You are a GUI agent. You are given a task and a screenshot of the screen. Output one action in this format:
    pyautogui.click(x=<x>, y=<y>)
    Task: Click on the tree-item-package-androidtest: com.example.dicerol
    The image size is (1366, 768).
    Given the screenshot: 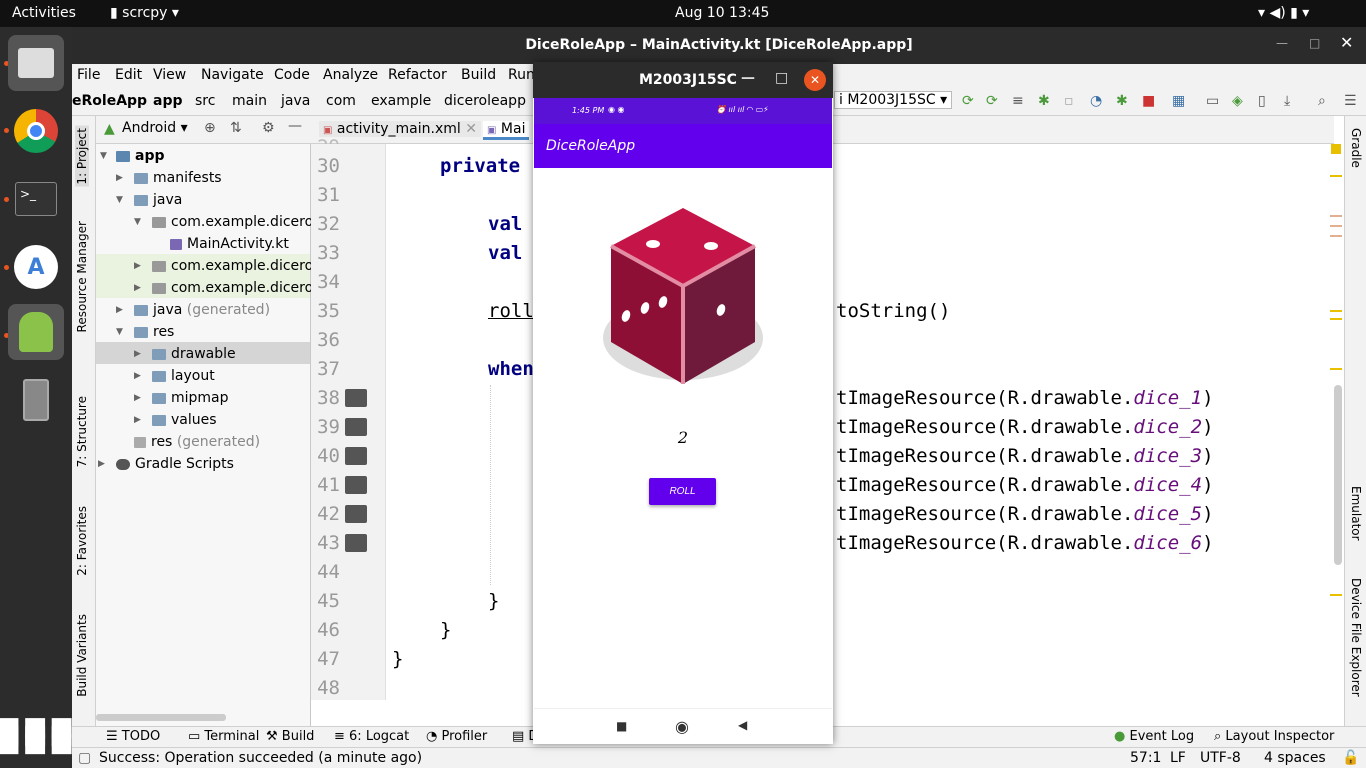 What is the action you would take?
    pyautogui.click(x=234, y=288)
    